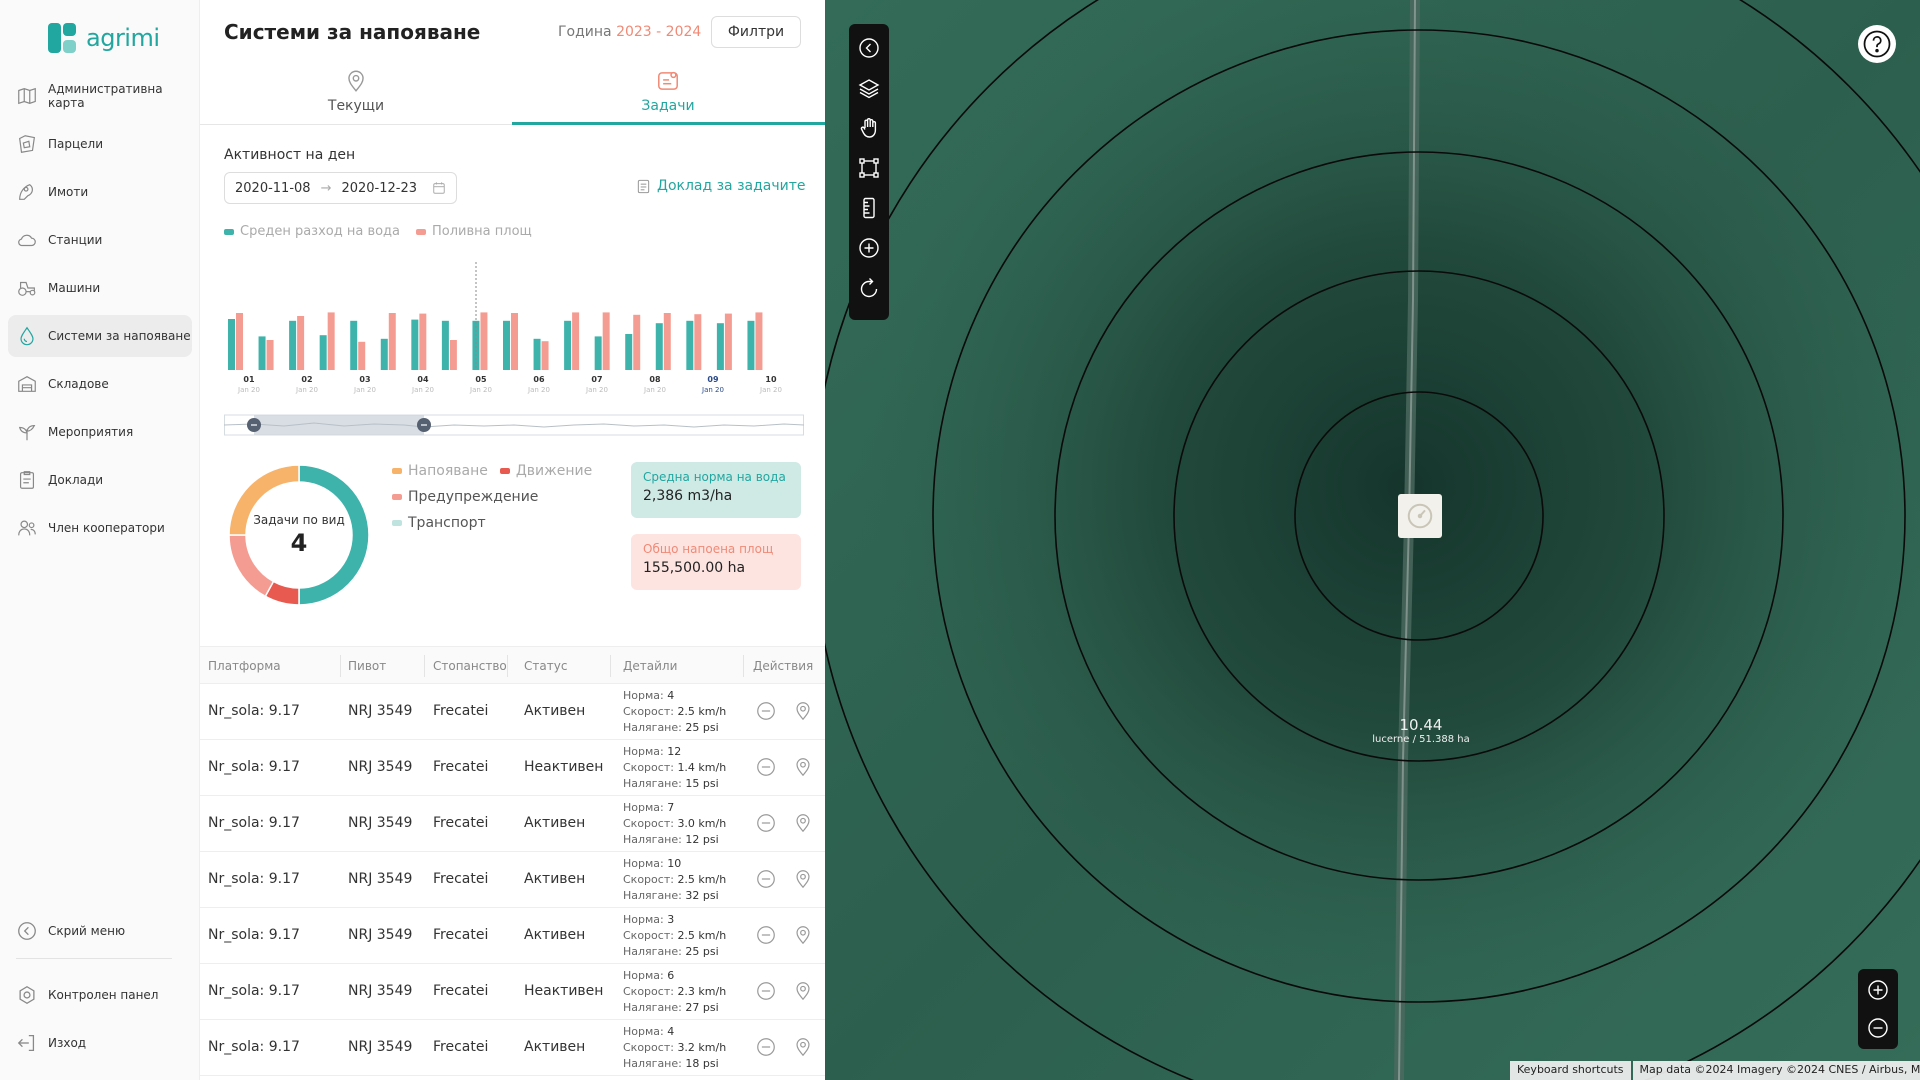  Describe the element at coordinates (100, 144) in the screenshot. I see `sidebar-item-parcel: Парцели` at that location.